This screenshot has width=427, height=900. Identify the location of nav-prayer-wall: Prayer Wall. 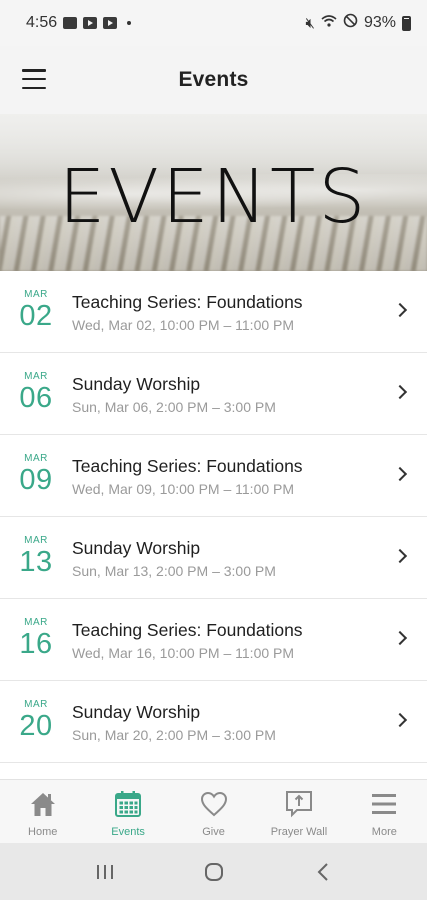
(298, 811).